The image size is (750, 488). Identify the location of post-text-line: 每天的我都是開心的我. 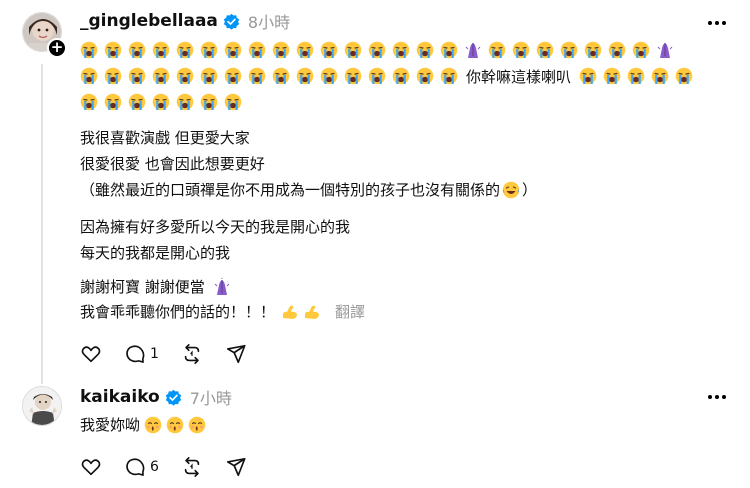
(155, 253).